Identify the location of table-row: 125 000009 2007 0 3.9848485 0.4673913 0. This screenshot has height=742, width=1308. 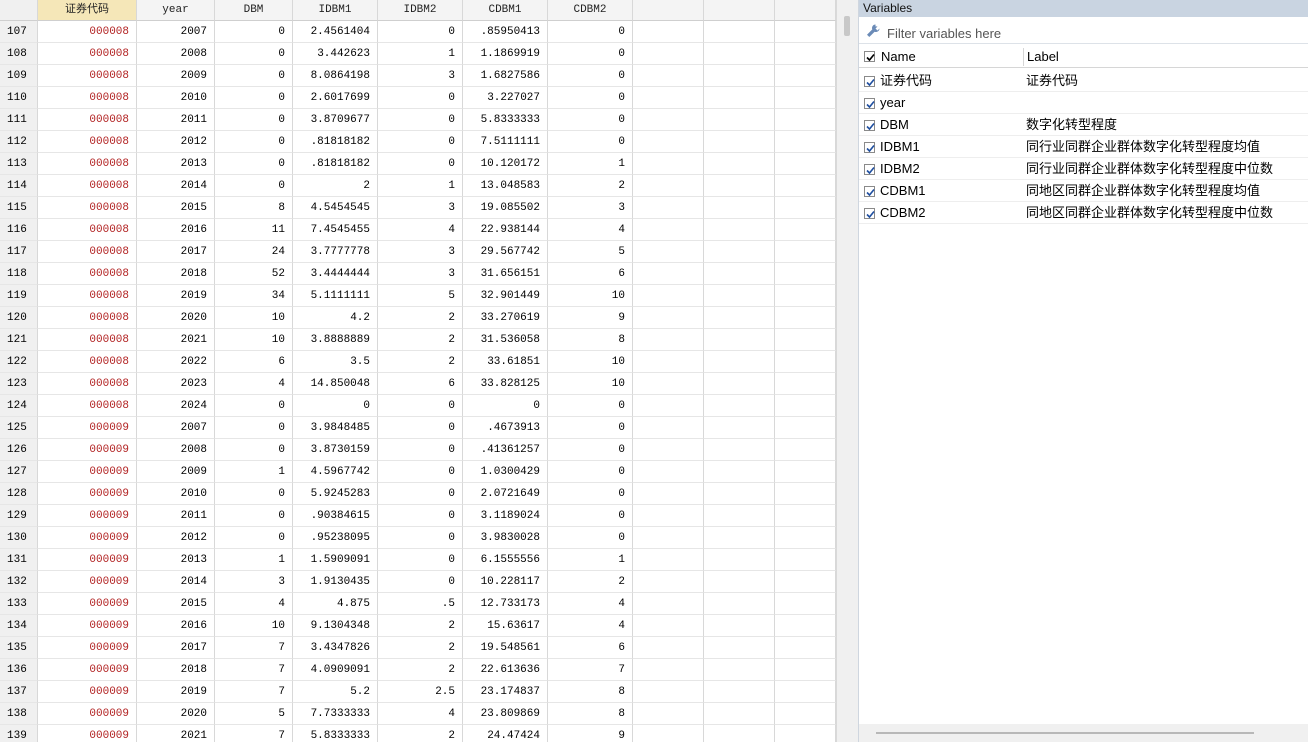
(418, 428).